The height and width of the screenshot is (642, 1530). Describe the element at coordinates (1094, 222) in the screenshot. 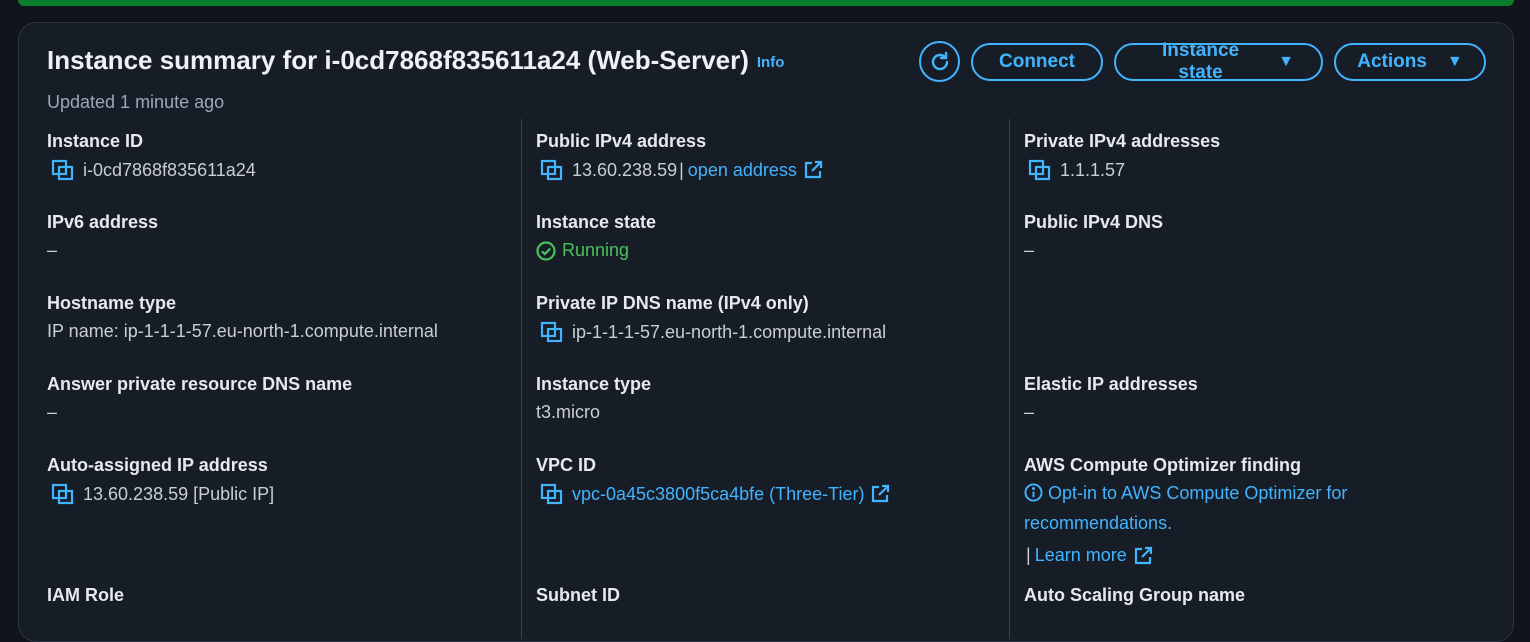

I see `field-label: Public IPv4 DNS` at that location.